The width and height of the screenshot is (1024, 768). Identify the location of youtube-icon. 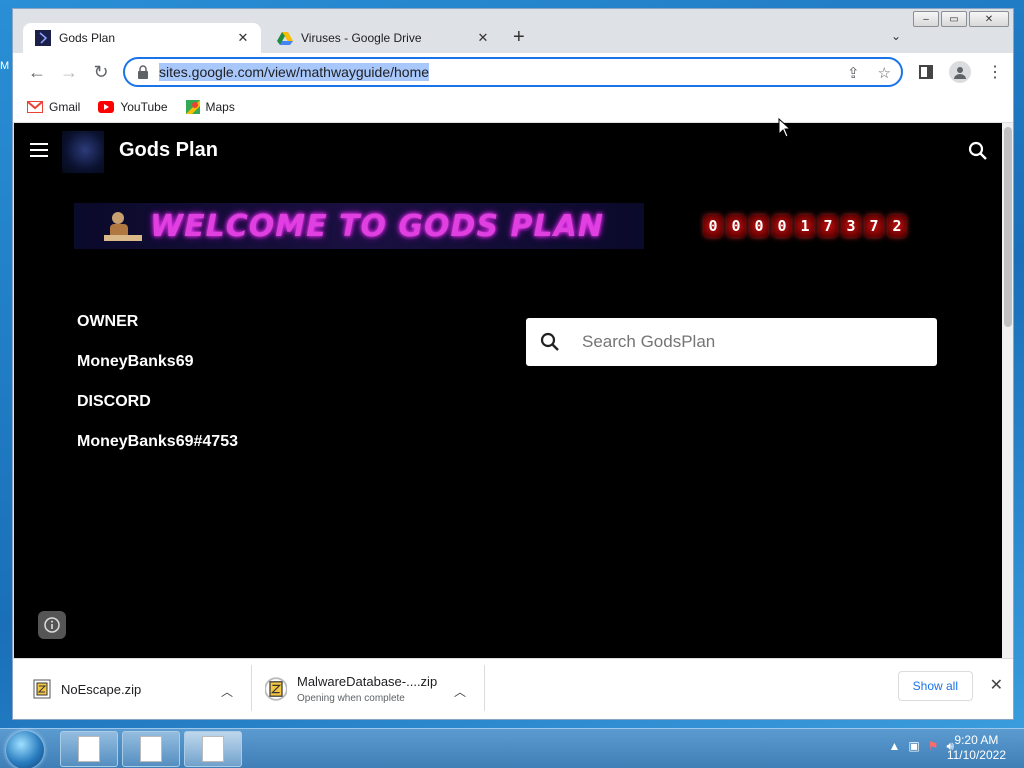
(106, 106).